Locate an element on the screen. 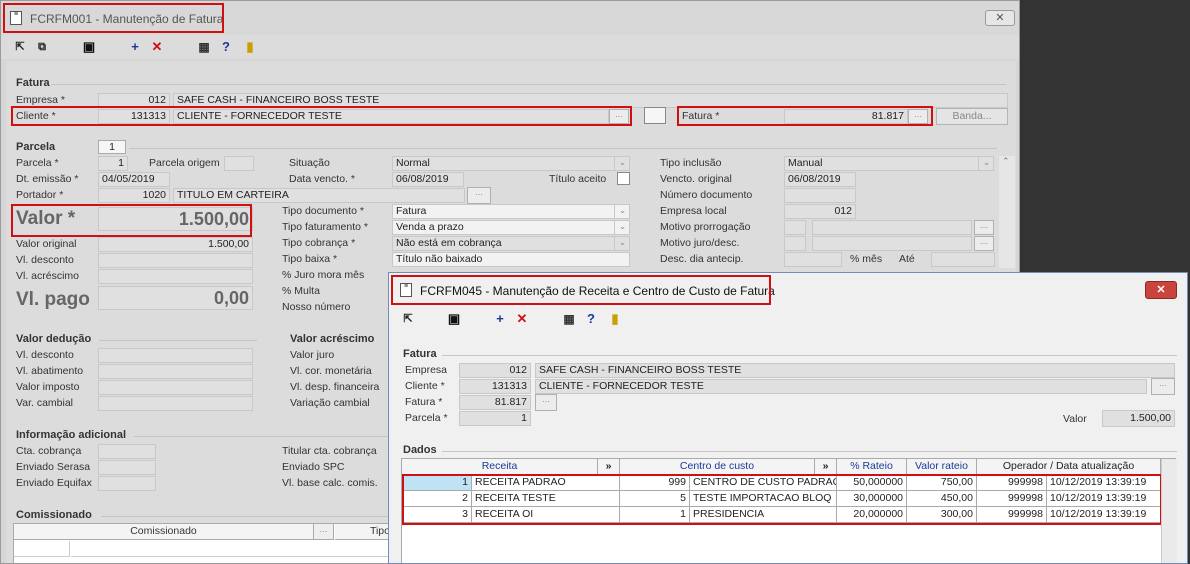  valor-imposto-field is located at coordinates (175, 387).